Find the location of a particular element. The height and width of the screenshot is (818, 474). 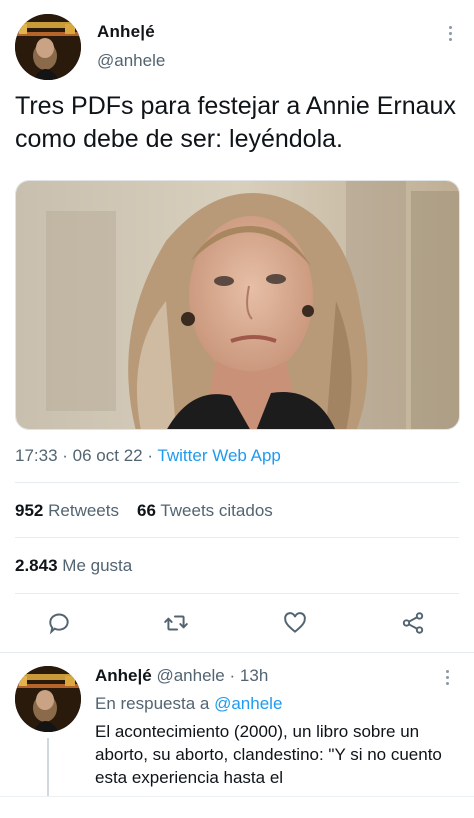

more-options-icon is located at coordinates (450, 36).